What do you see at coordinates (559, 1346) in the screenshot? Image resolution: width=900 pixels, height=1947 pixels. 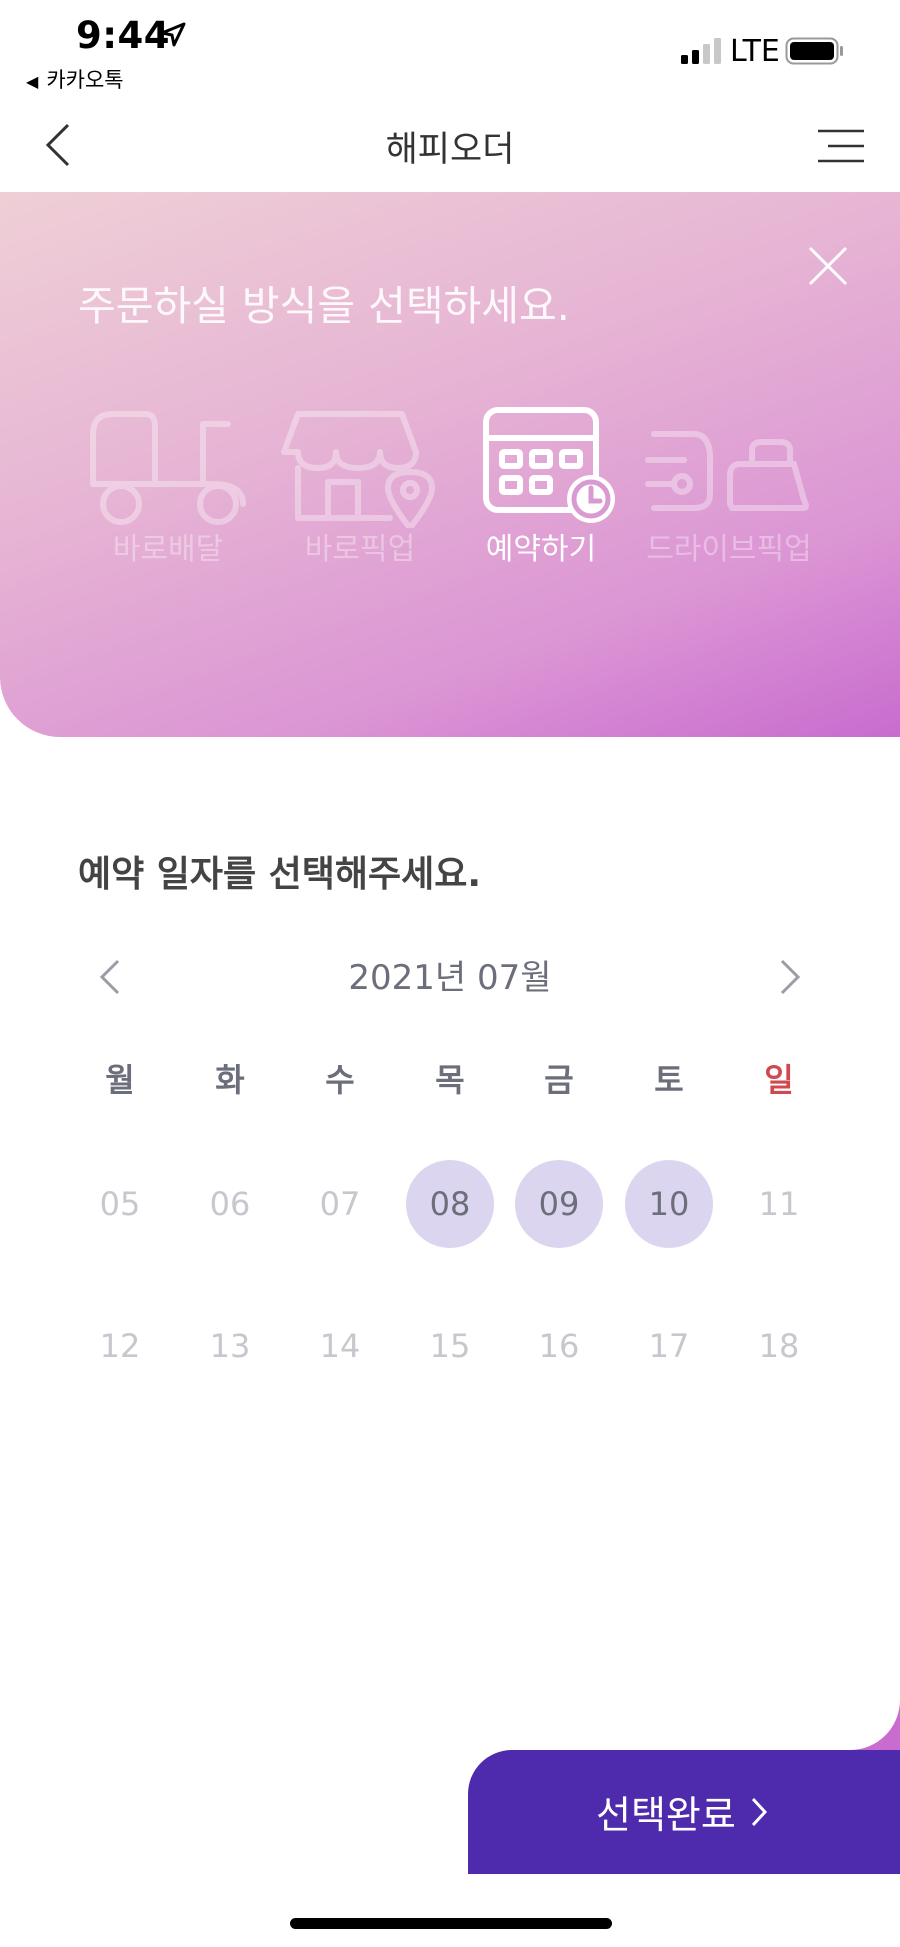 I see `calendar-day: 16` at bounding box center [559, 1346].